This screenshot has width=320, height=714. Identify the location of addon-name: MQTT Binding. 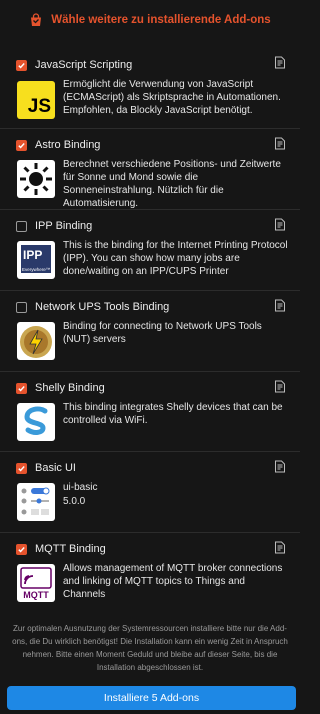
(70, 549).